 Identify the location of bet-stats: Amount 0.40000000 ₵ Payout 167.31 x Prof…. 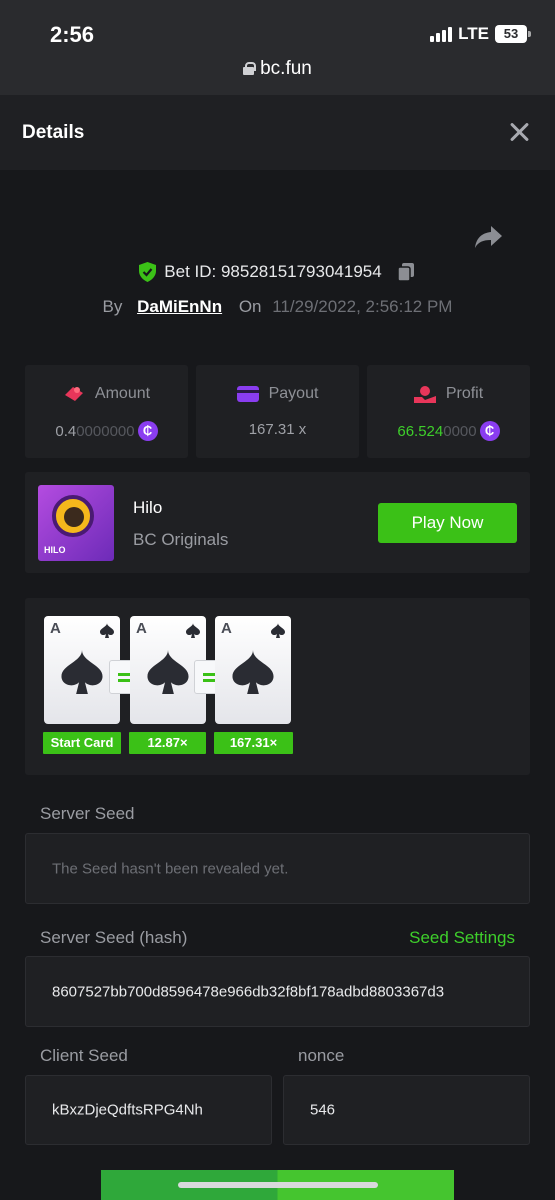
(277, 411).